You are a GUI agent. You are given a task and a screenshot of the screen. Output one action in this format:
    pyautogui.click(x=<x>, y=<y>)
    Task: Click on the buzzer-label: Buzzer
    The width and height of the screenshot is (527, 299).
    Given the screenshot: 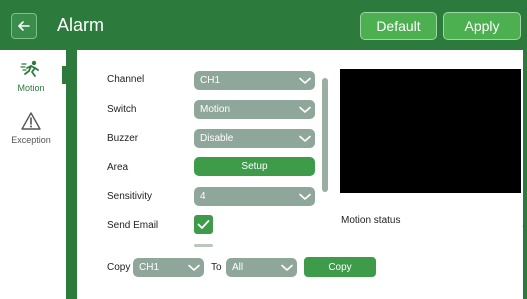 What is the action you would take?
    pyautogui.click(x=123, y=138)
    